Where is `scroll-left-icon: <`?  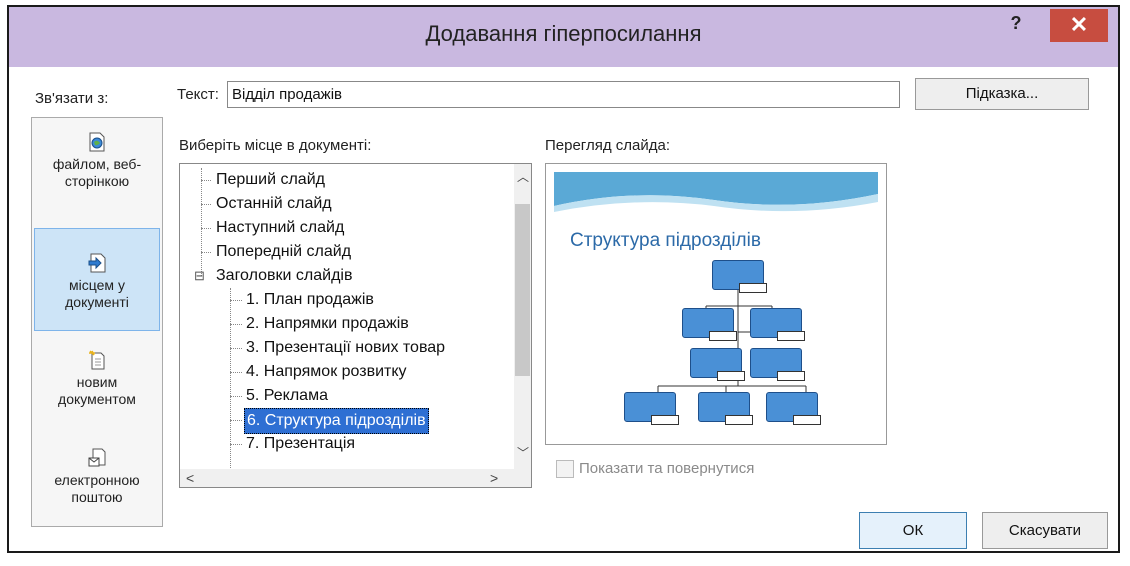
scroll-left-icon: < is located at coordinates (190, 478).